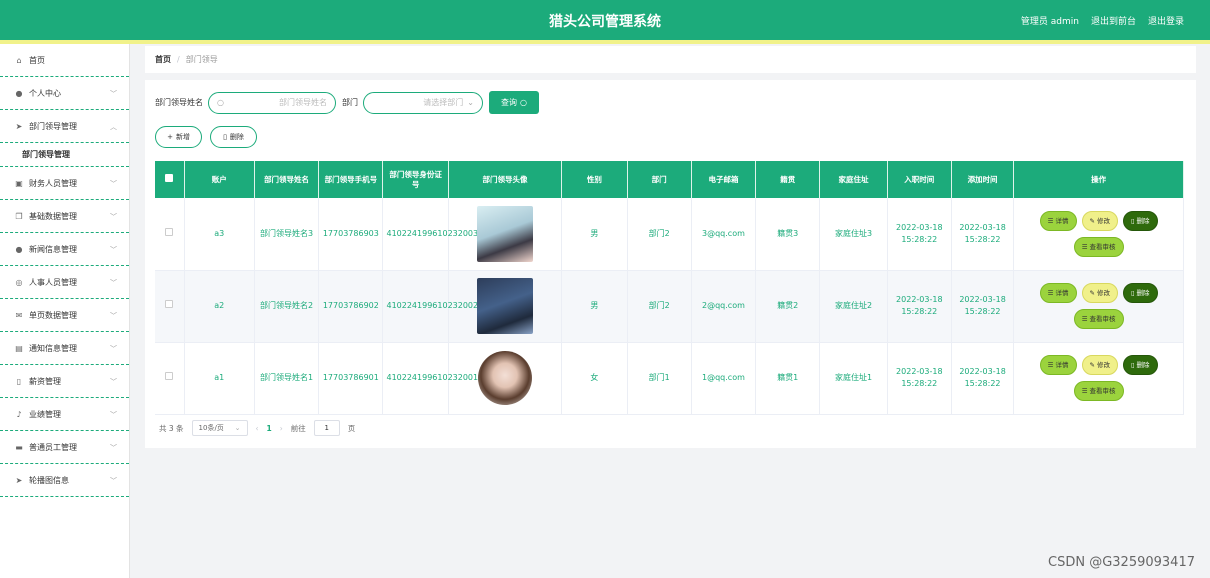 The height and width of the screenshot is (578, 1210). What do you see at coordinates (1113, 20) in the screenshot?
I see `to-front-link: 退出到前台` at bounding box center [1113, 20].